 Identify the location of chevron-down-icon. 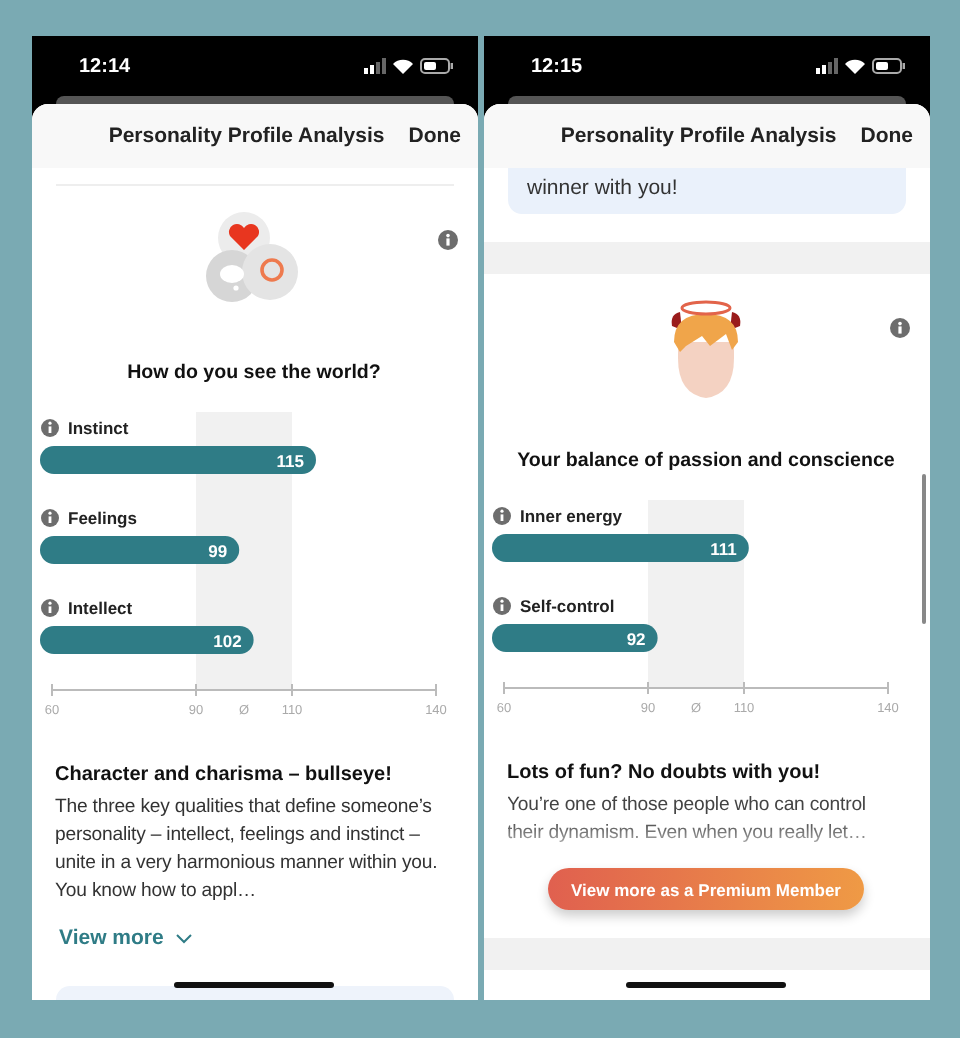
(183, 938).